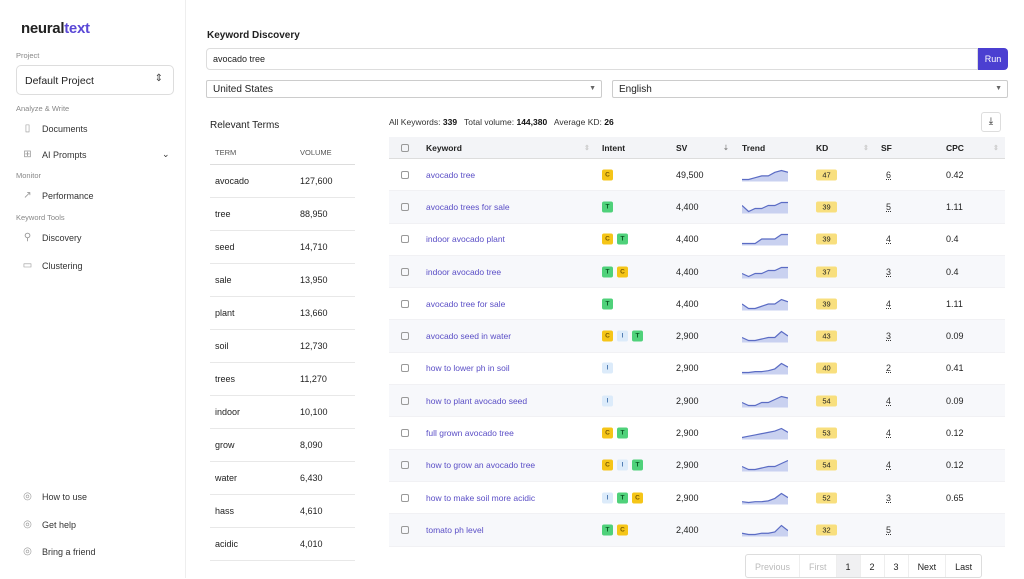 The height and width of the screenshot is (579, 1024). I want to click on run-button: Run, so click(993, 59).